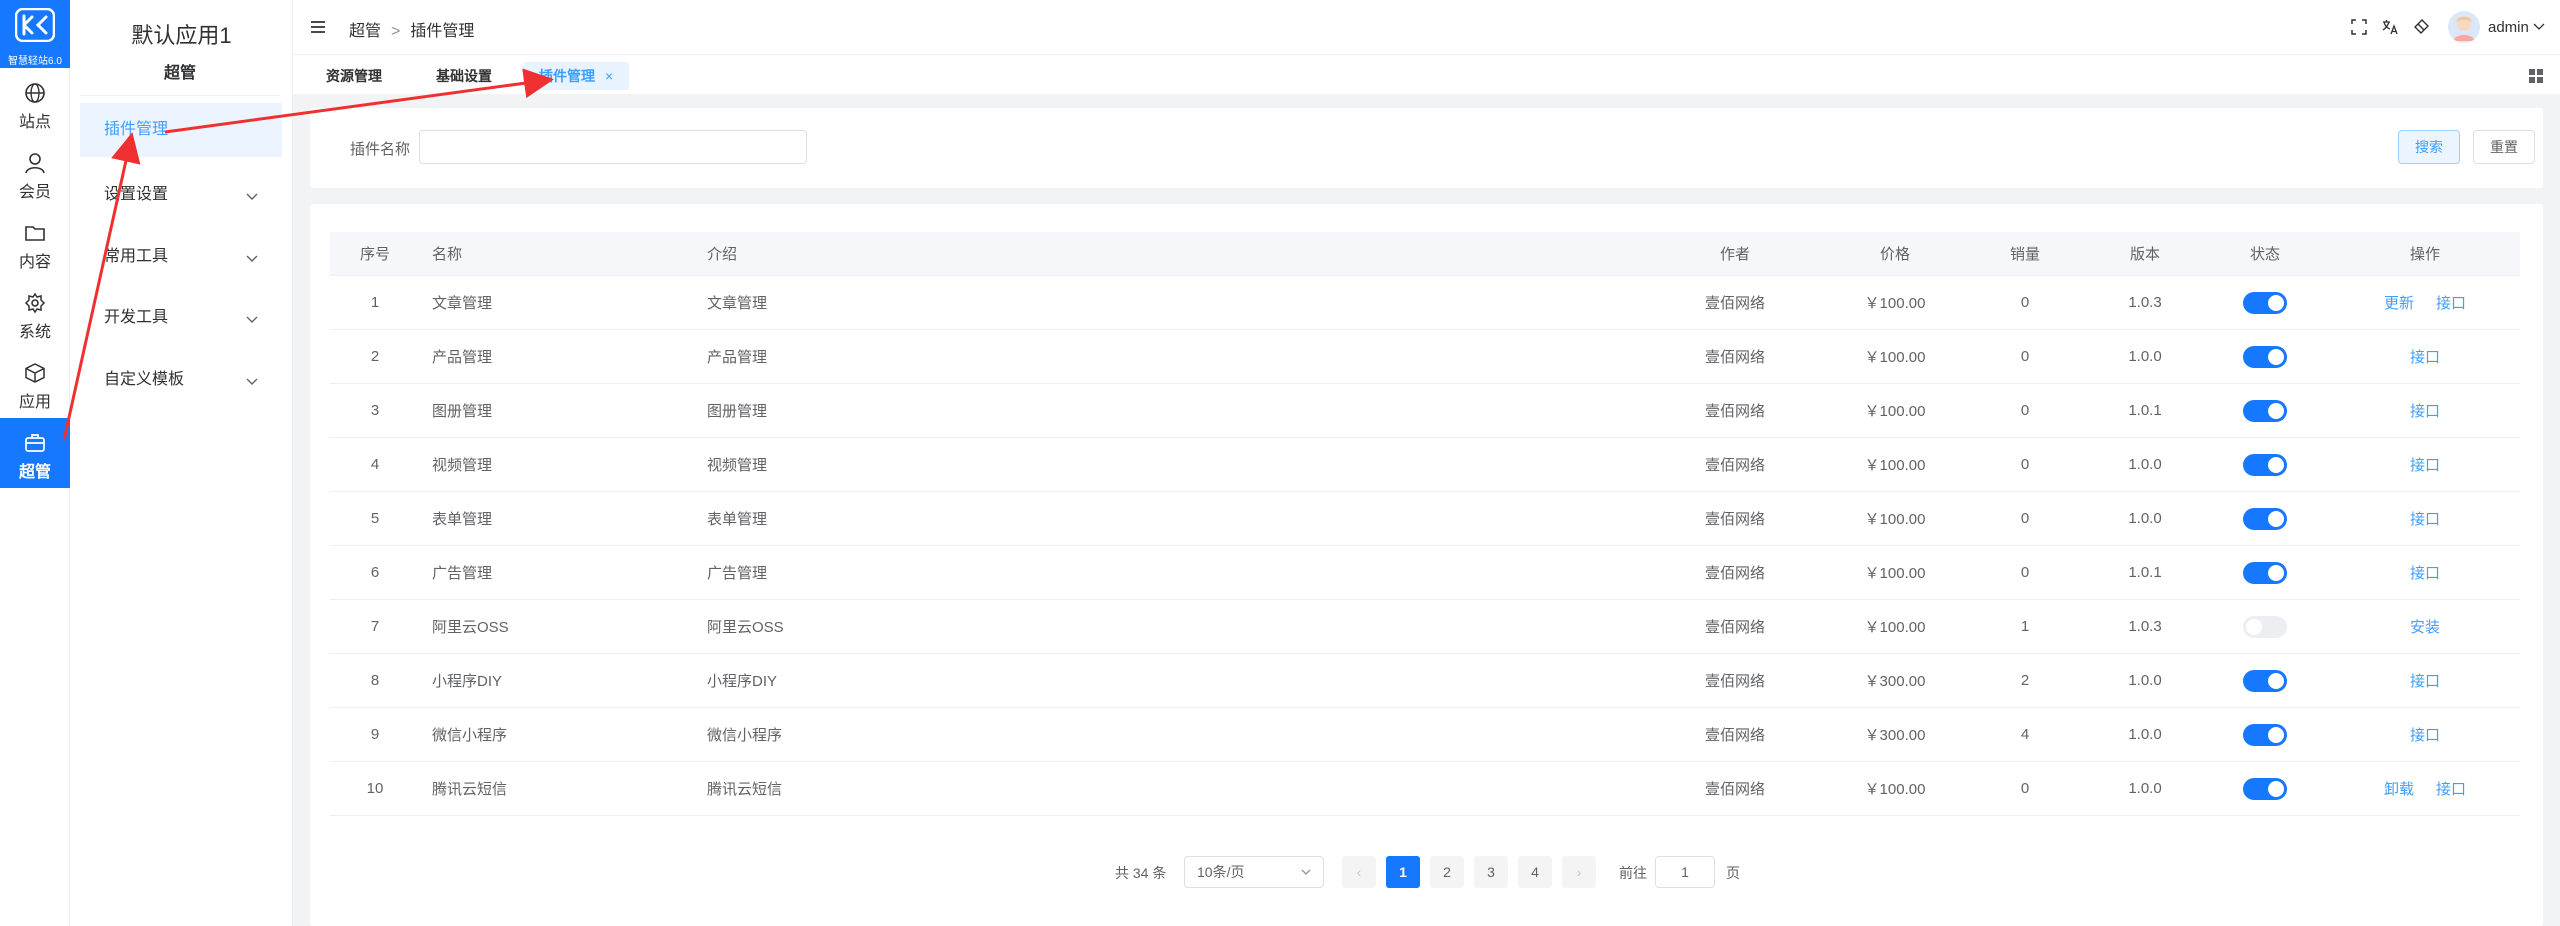 This screenshot has width=2560, height=926. Describe the element at coordinates (1733, 873) in the screenshot. I see `page-unit-label: 页` at that location.